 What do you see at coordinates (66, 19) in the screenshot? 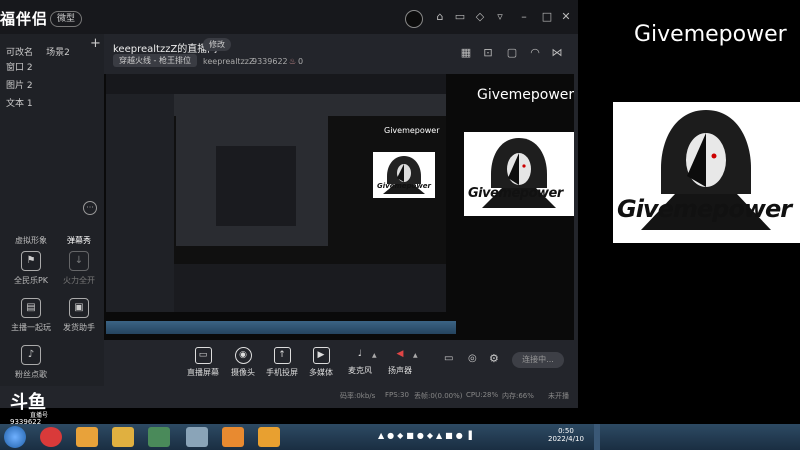
I see `version-badge: 微型` at bounding box center [66, 19].